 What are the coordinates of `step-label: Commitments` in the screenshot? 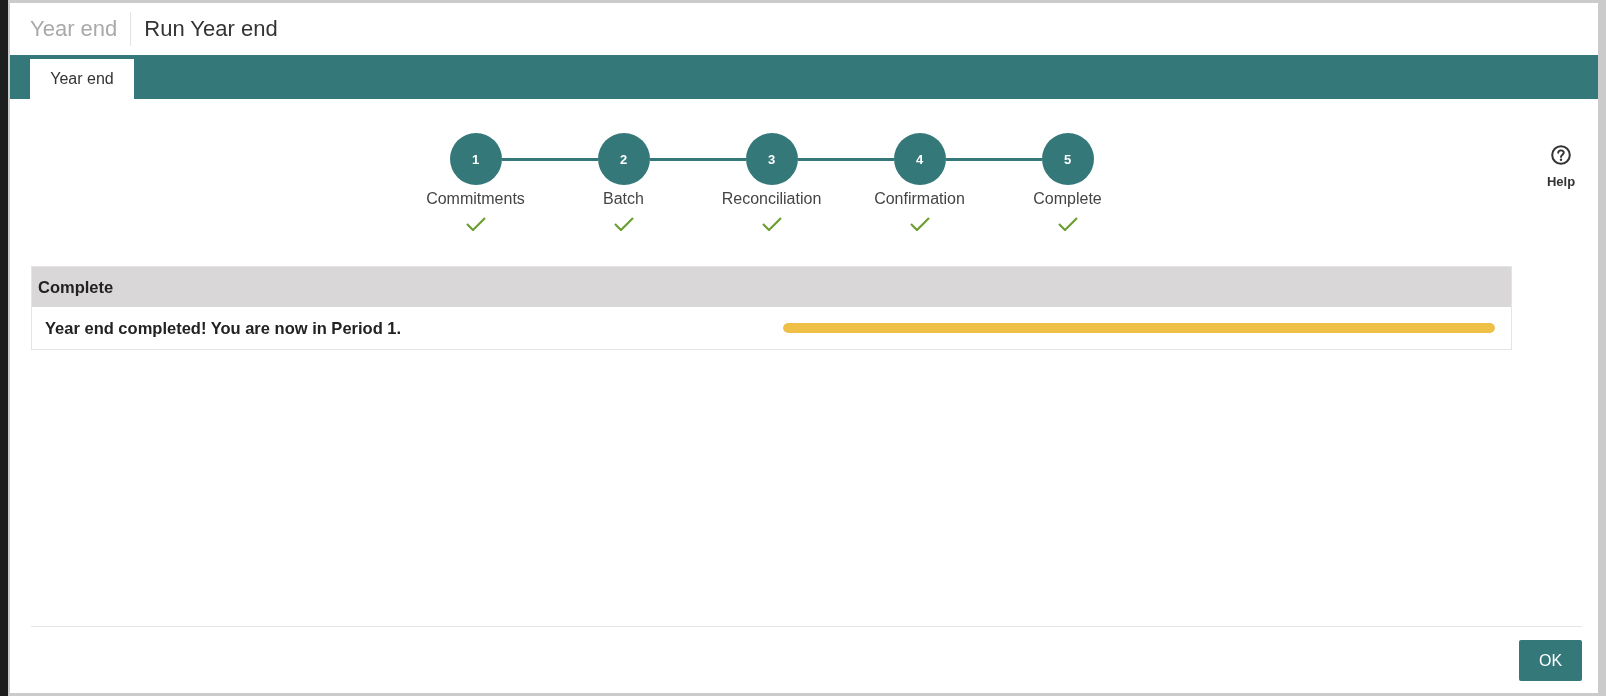 It's located at (475, 198).